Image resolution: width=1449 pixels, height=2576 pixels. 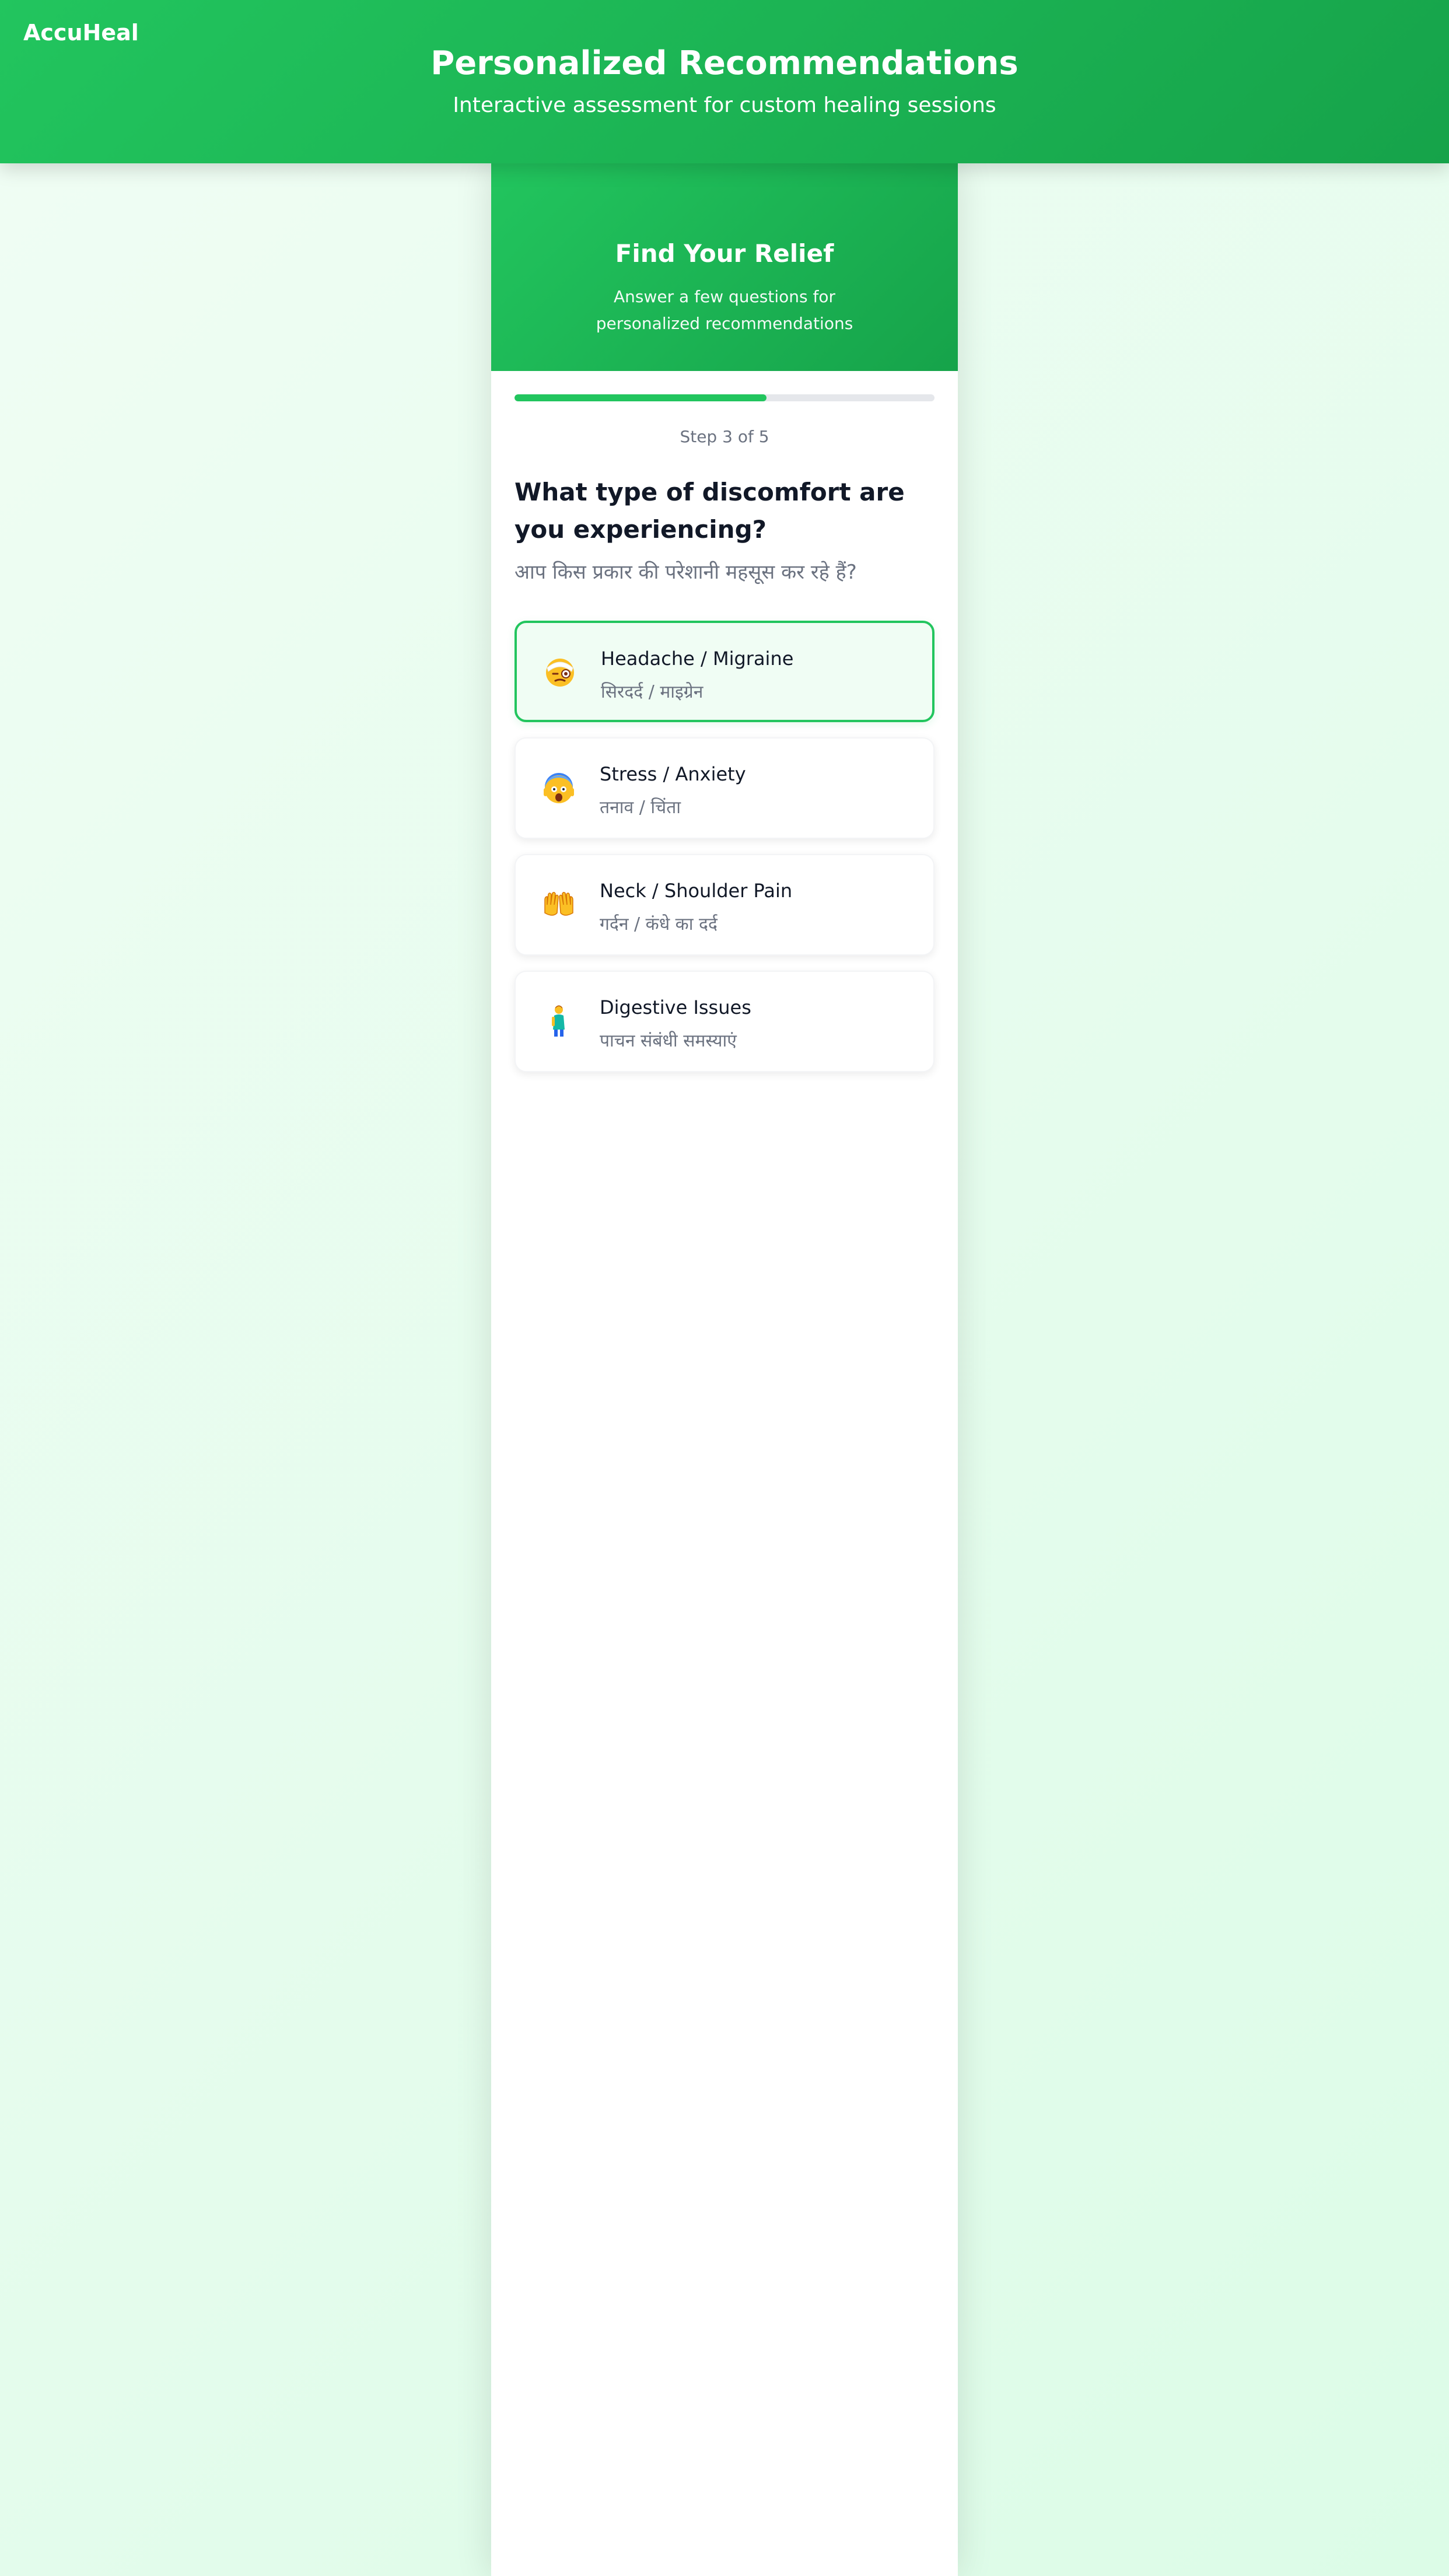 I want to click on option-label: Stress / Anxiety, so click(x=673, y=774).